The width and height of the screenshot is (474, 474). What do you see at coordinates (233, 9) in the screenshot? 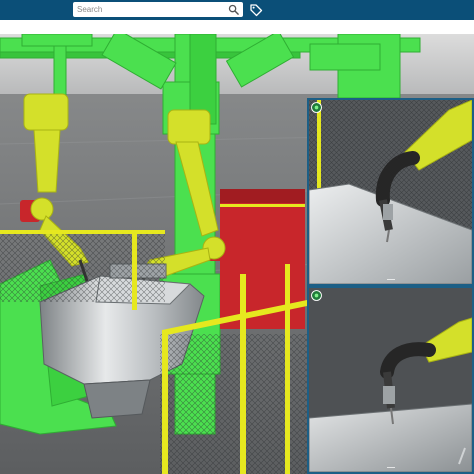
I see `search-icon` at bounding box center [233, 9].